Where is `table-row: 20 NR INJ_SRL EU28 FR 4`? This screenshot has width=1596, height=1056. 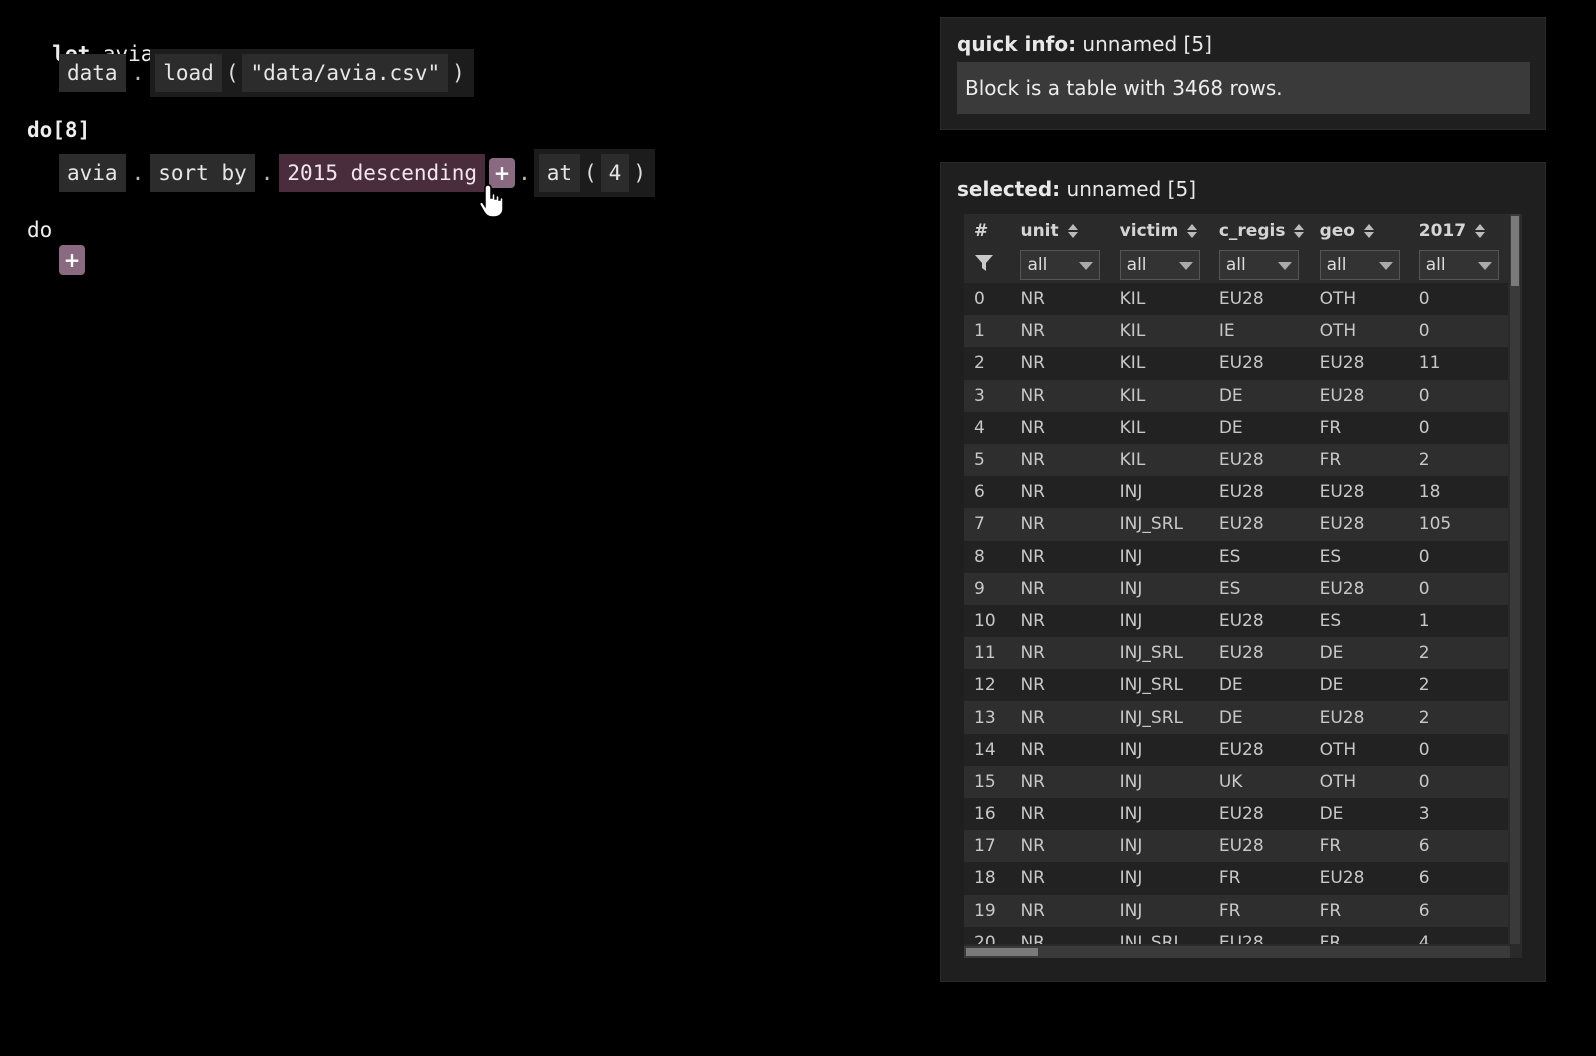
table-row: 20 NR INJ_SRL EU28 FR 4 is located at coordinates (1236, 935).